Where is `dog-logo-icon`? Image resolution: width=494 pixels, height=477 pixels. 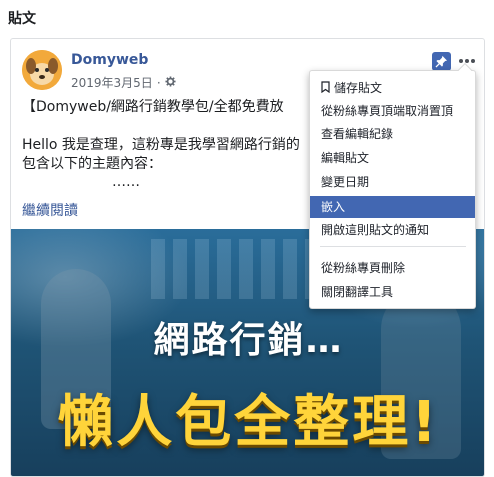
dog-logo-icon is located at coordinates (42, 70).